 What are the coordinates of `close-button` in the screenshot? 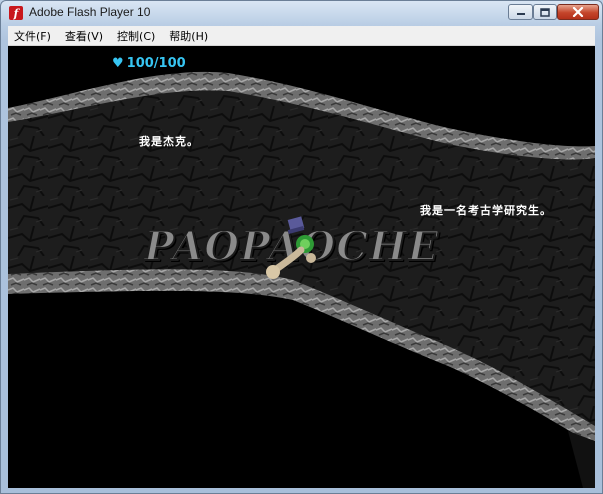 It's located at (578, 12).